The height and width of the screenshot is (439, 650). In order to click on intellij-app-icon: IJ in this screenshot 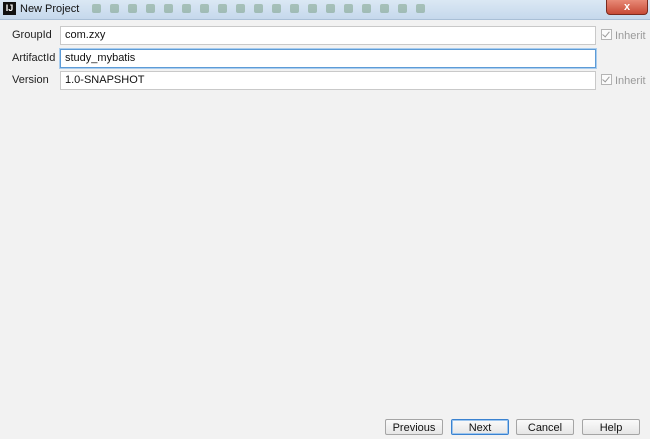, I will do `click(9, 8)`.